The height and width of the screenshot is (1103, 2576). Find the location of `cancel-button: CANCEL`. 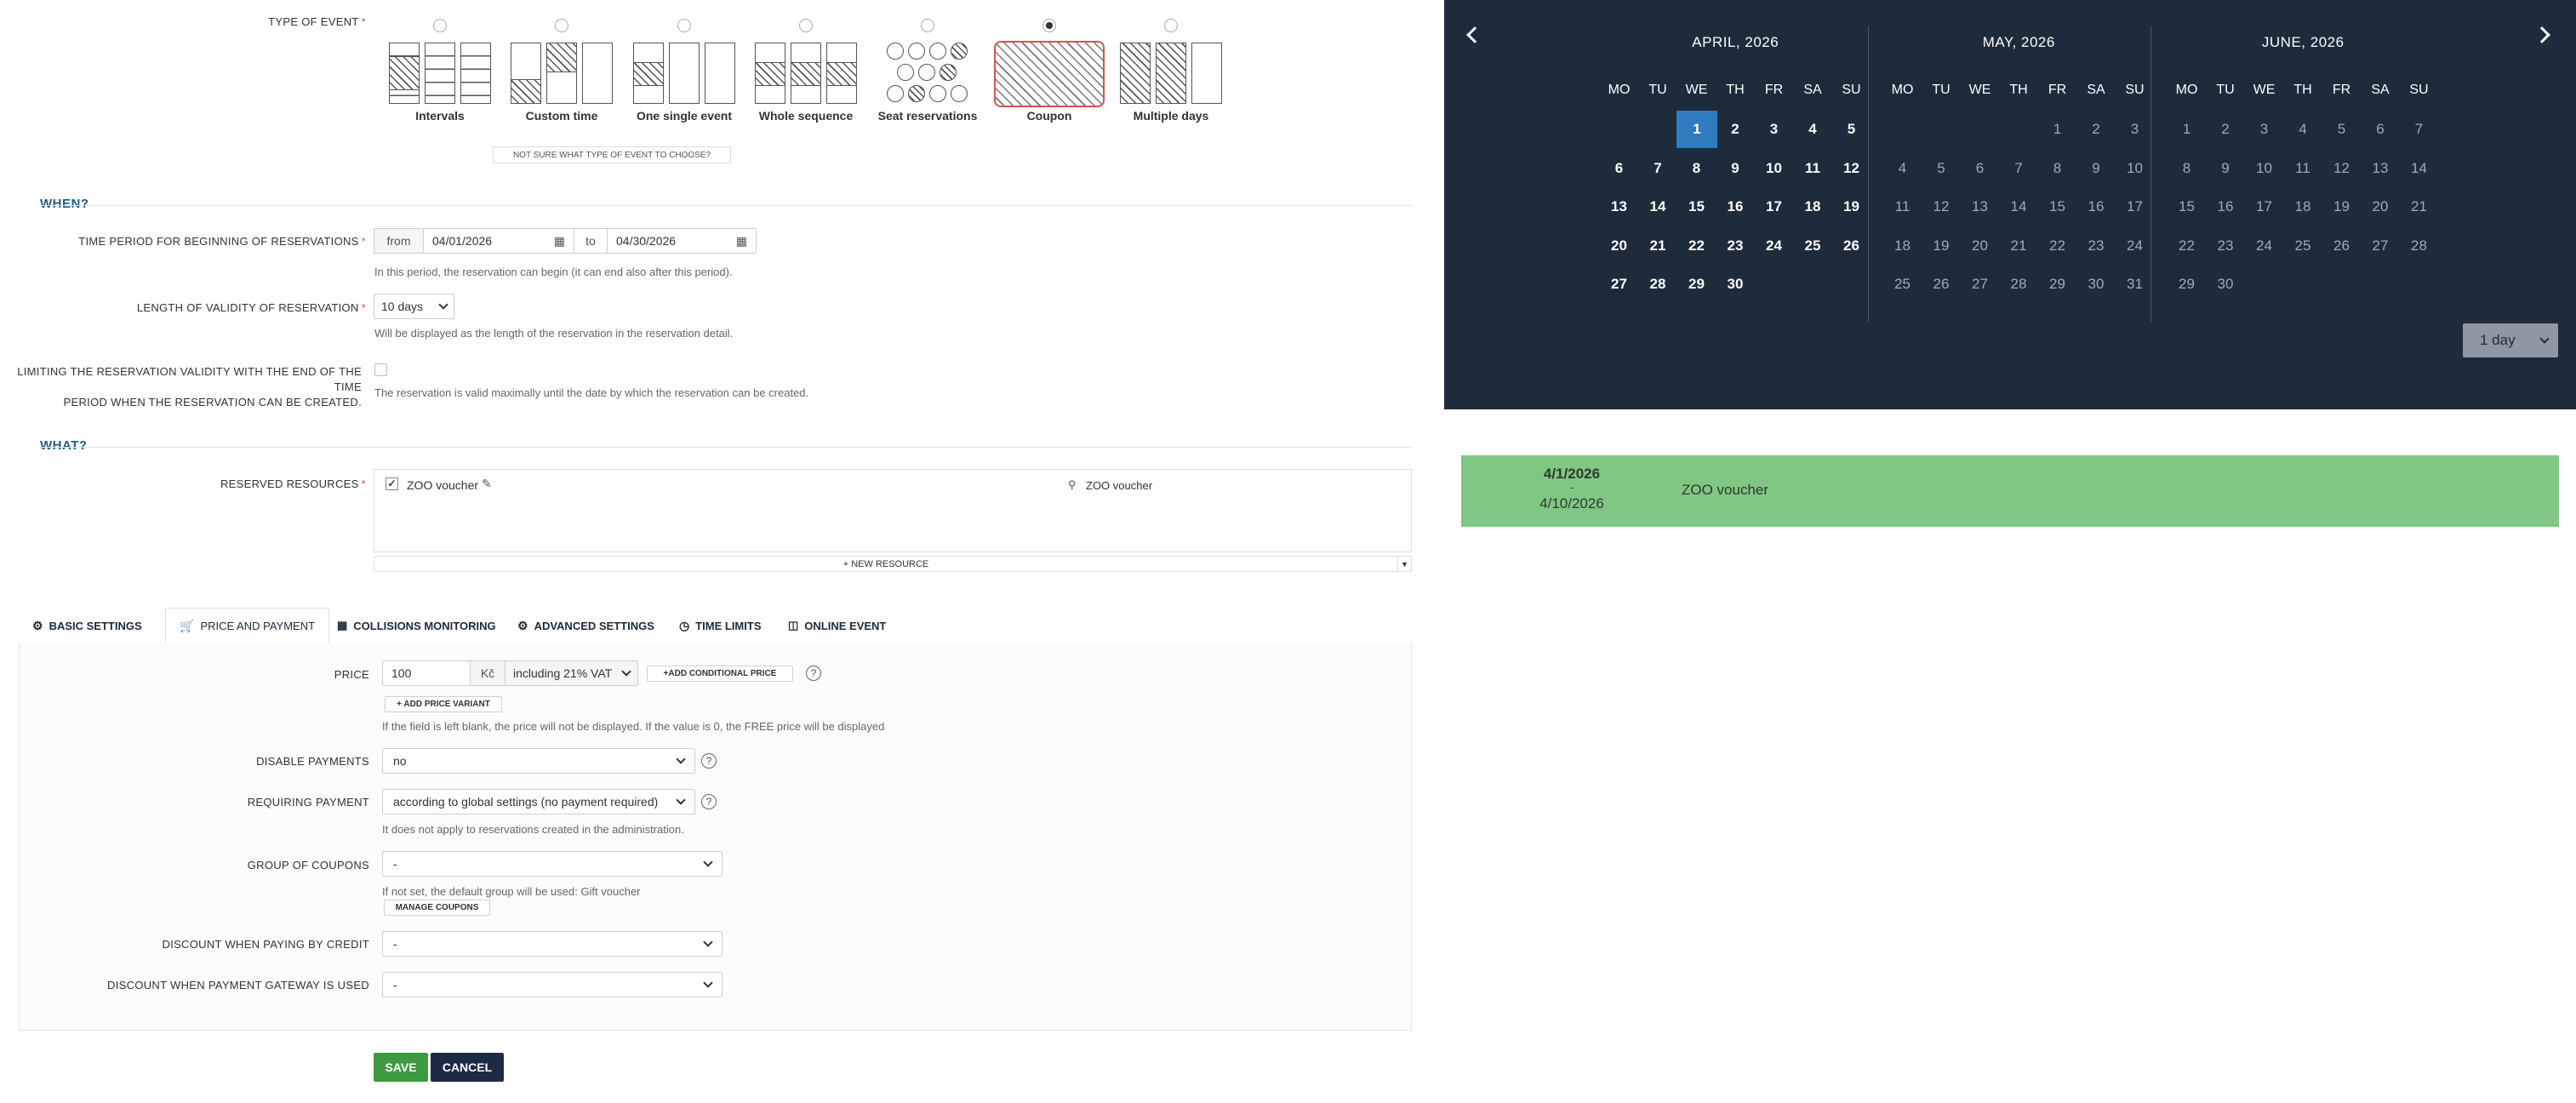

cancel-button: CANCEL is located at coordinates (467, 1067).